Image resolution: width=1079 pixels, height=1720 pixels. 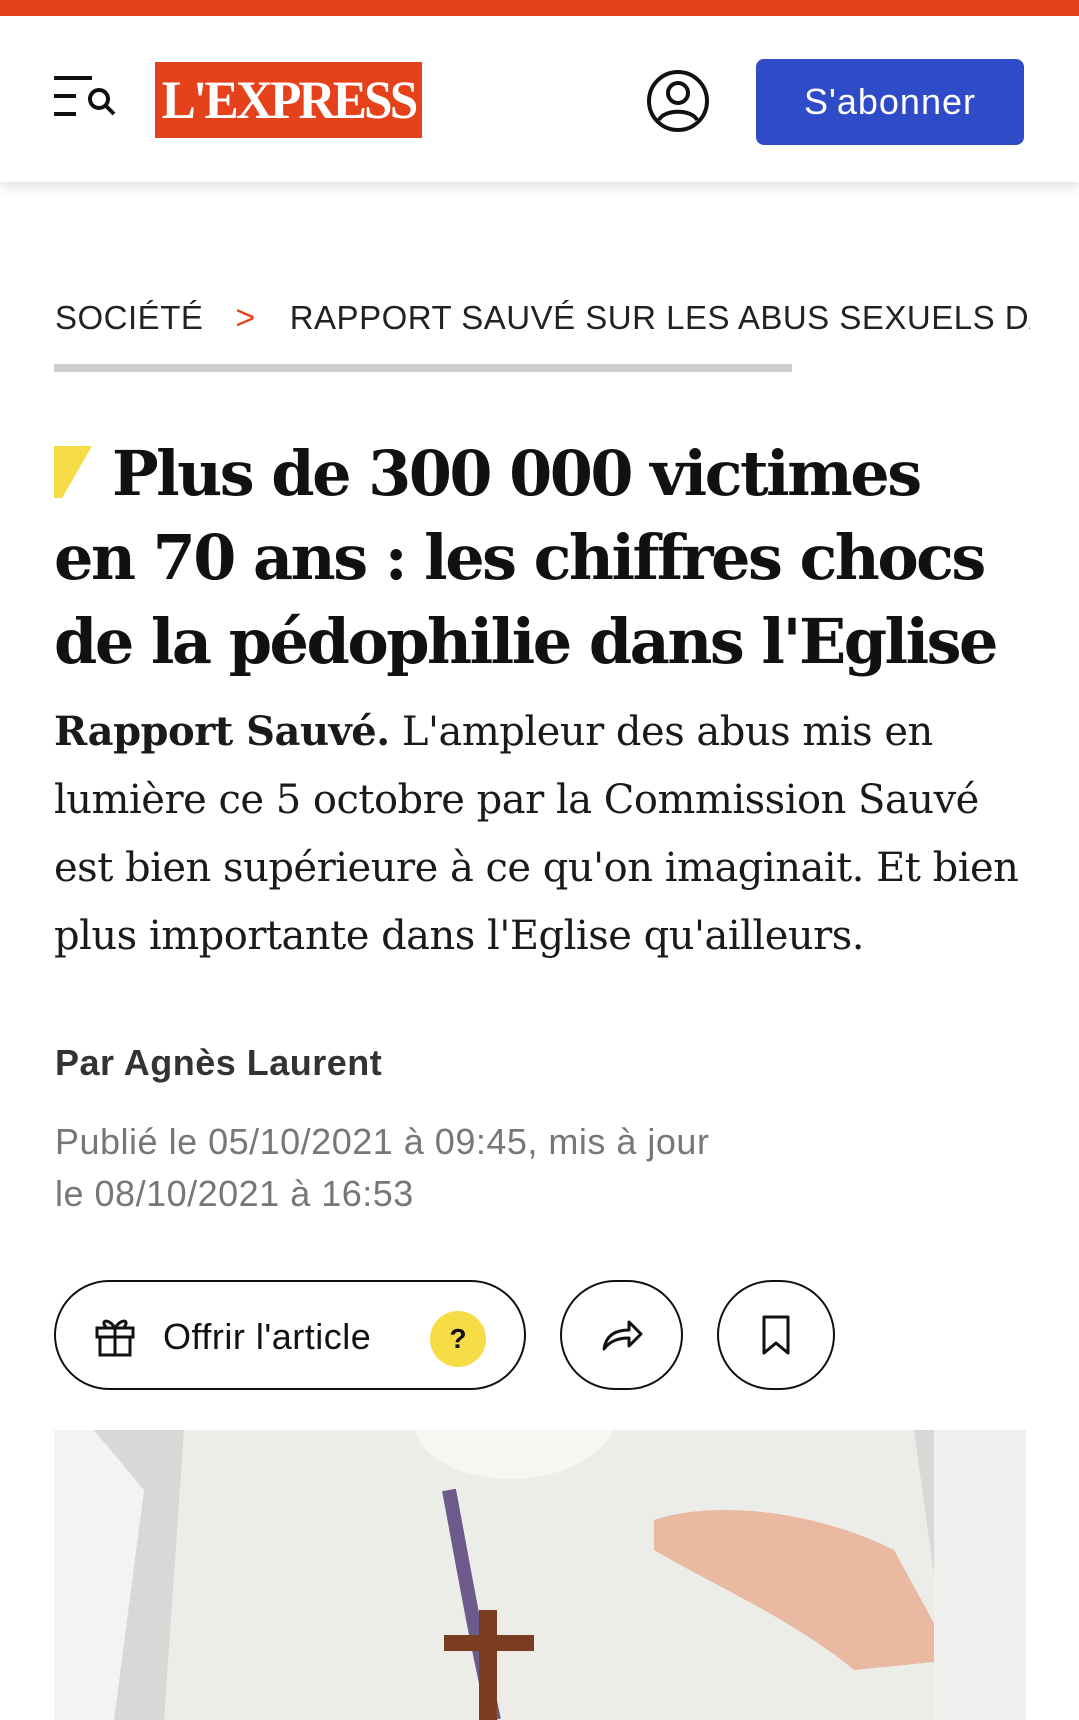 What do you see at coordinates (458, 1339) in the screenshot?
I see `help-badge: ?` at bounding box center [458, 1339].